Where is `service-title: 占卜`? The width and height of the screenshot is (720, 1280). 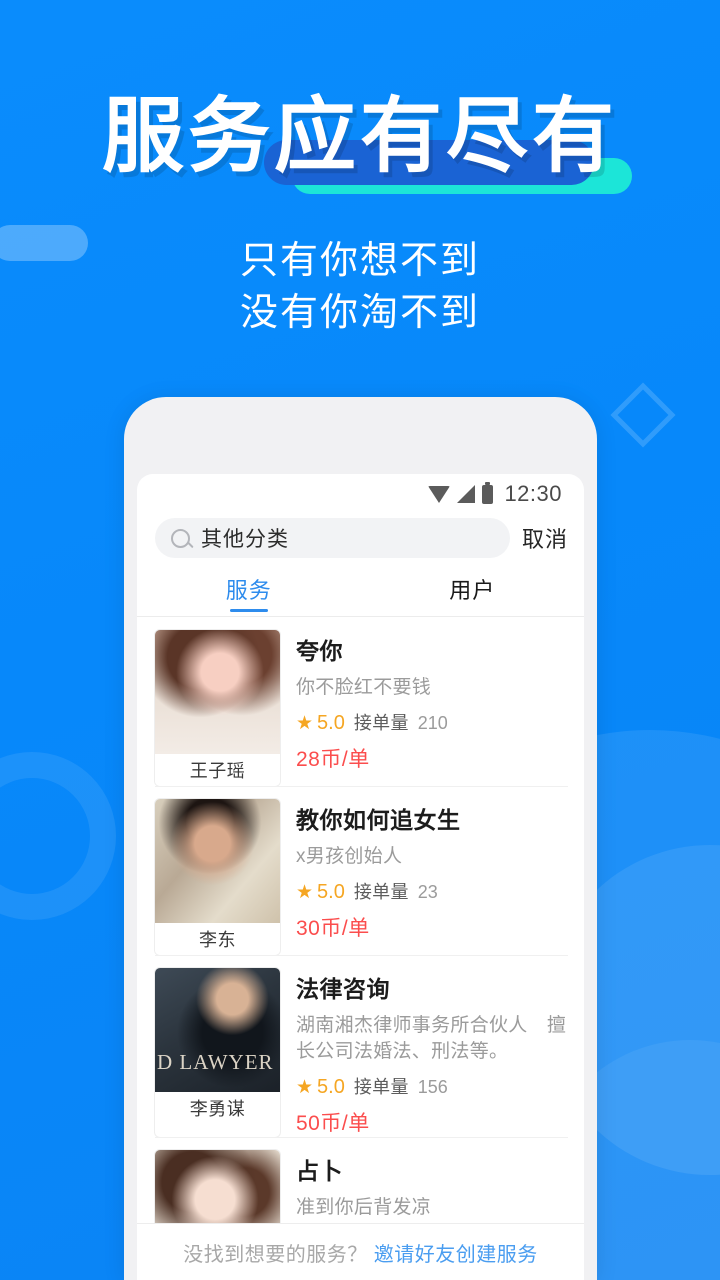
service-title: 占卜 is located at coordinates (319, 1170).